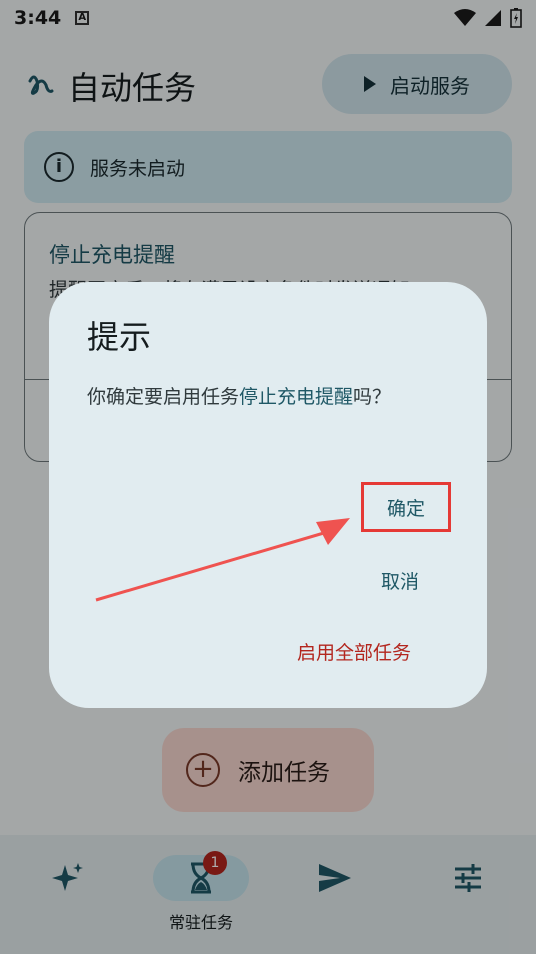 This screenshot has height=954, width=536. I want to click on annotation-arrow-icon, so click(222, 560).